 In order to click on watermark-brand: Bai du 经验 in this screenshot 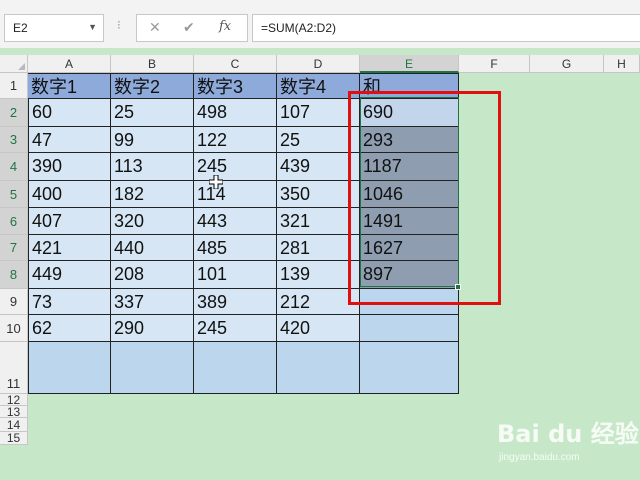, I will do `click(568, 434)`.